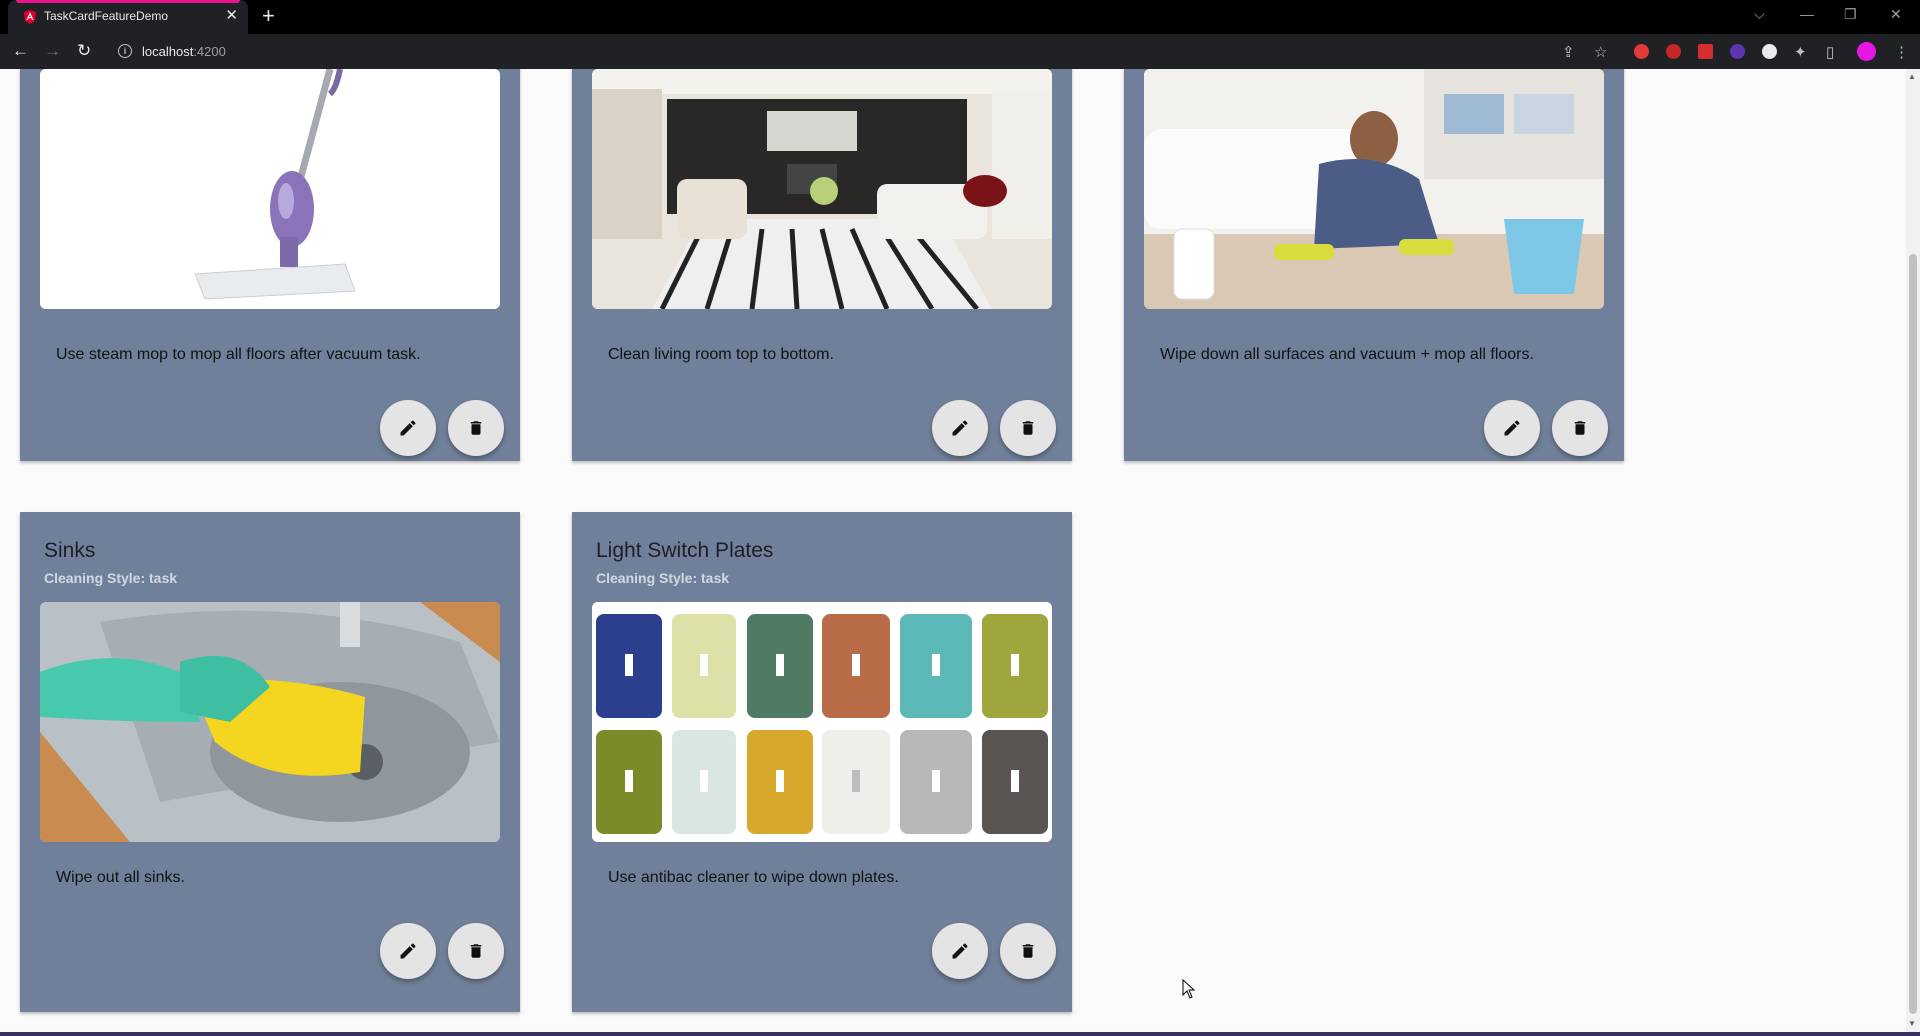 The width and height of the screenshot is (1920, 1036). Describe the element at coordinates (1673, 51) in the screenshot. I see `extension-y-icon` at that location.